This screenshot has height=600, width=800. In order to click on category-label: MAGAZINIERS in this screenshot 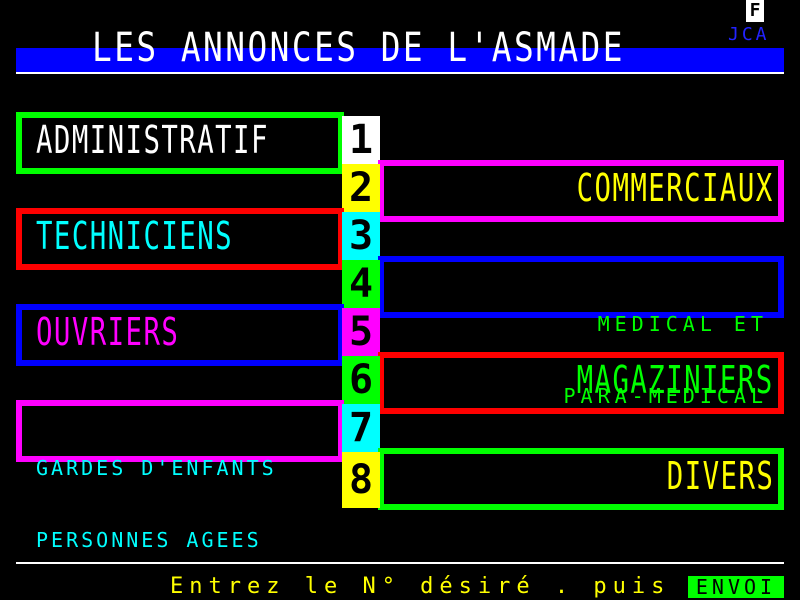, I will do `click(675, 380)`.